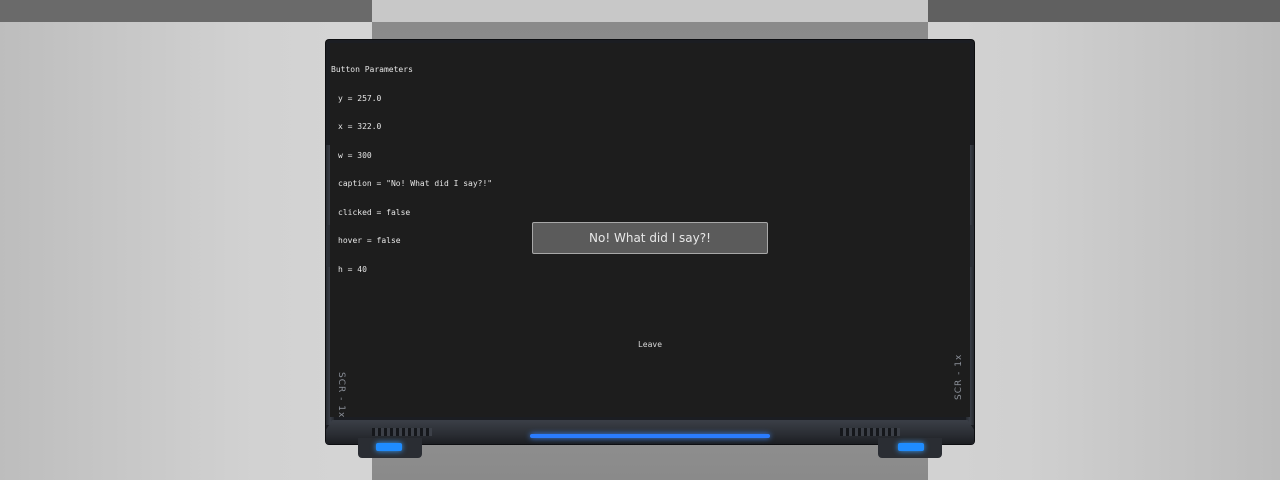 The width and height of the screenshot is (1280, 480). I want to click on vent-grille-left, so click(402, 432).